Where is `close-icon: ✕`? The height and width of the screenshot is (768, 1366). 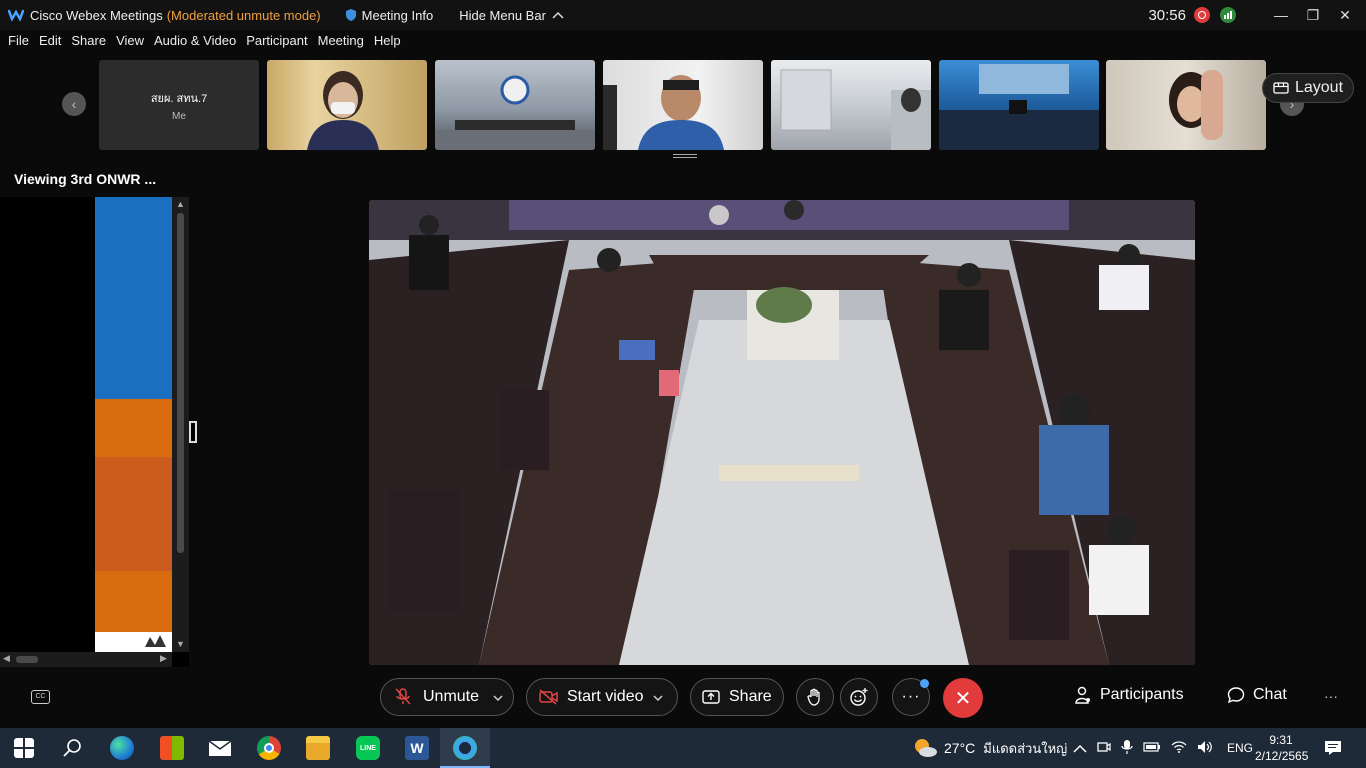 close-icon: ✕ is located at coordinates (1345, 15).